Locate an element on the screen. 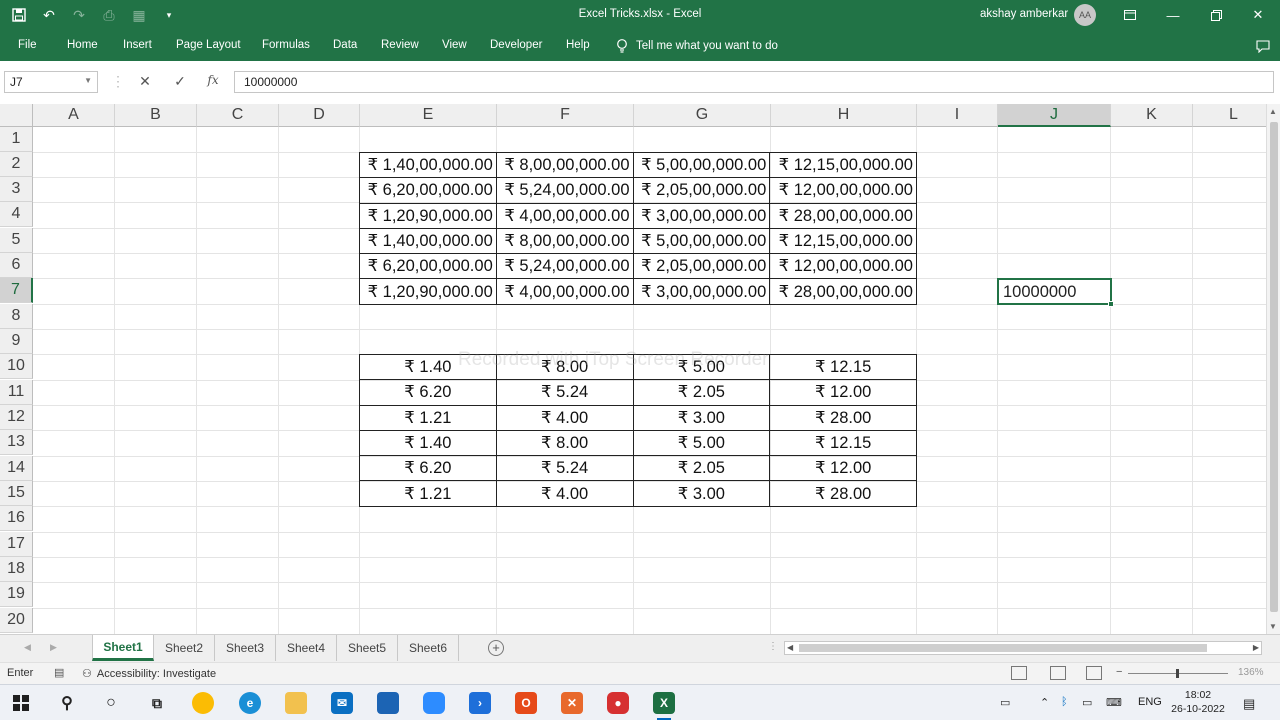 The image size is (1280, 720). tab-review: Review is located at coordinates (400, 45).